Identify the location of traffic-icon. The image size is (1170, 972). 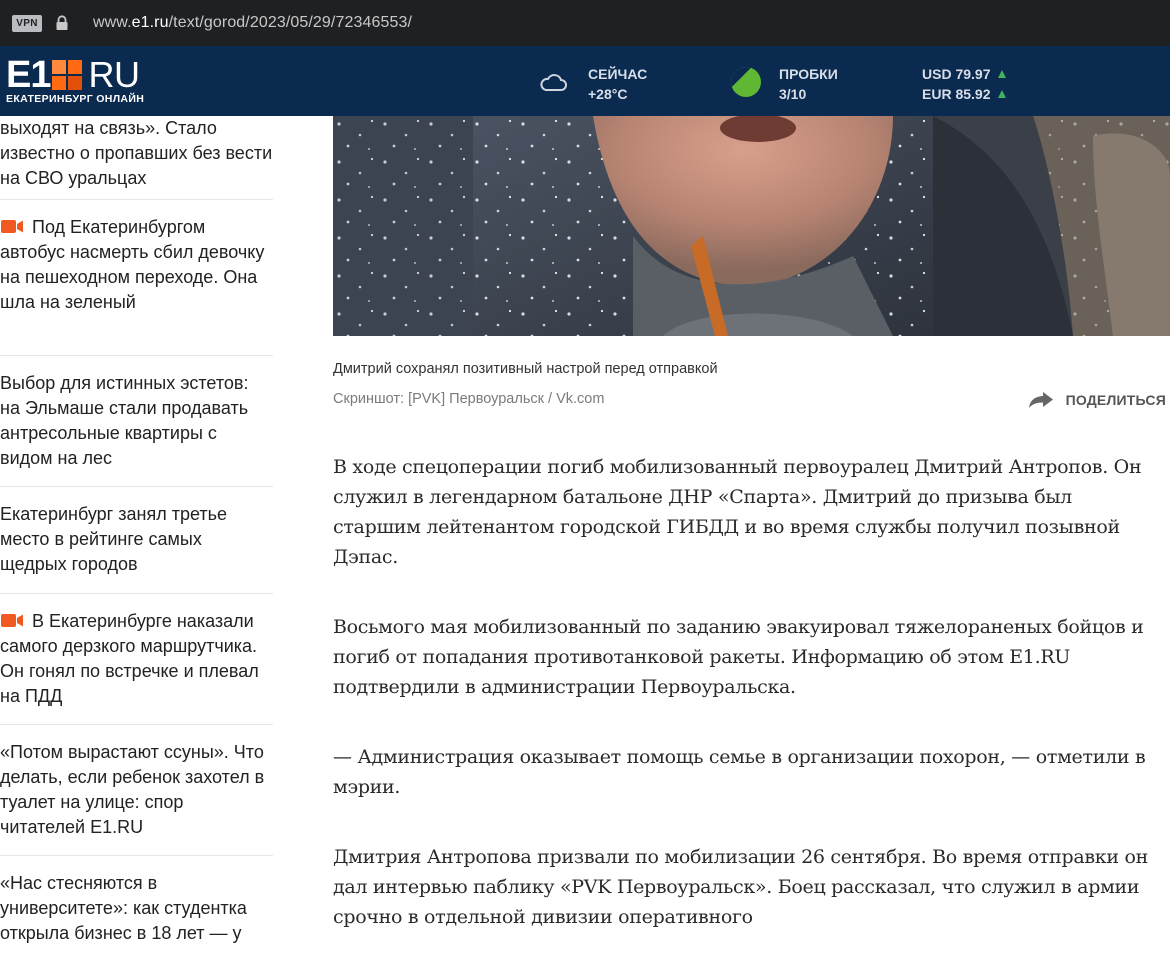
(746, 82).